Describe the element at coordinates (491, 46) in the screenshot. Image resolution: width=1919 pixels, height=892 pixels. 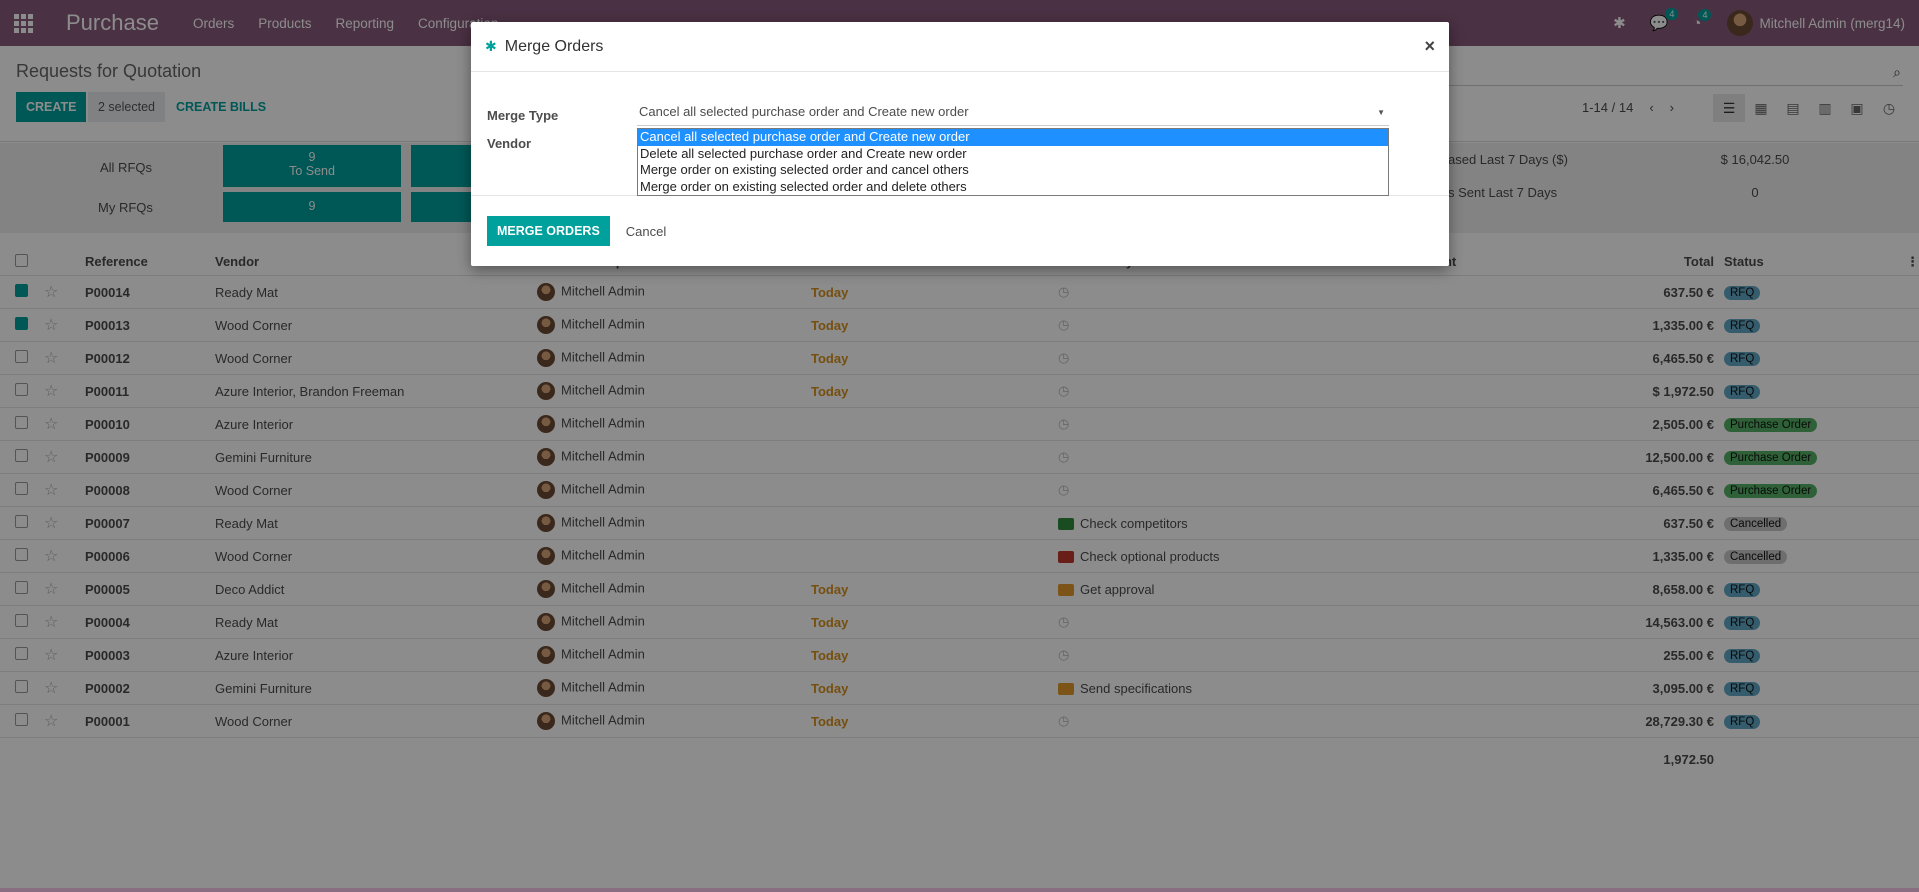
I see `bug-icon: ✱` at that location.